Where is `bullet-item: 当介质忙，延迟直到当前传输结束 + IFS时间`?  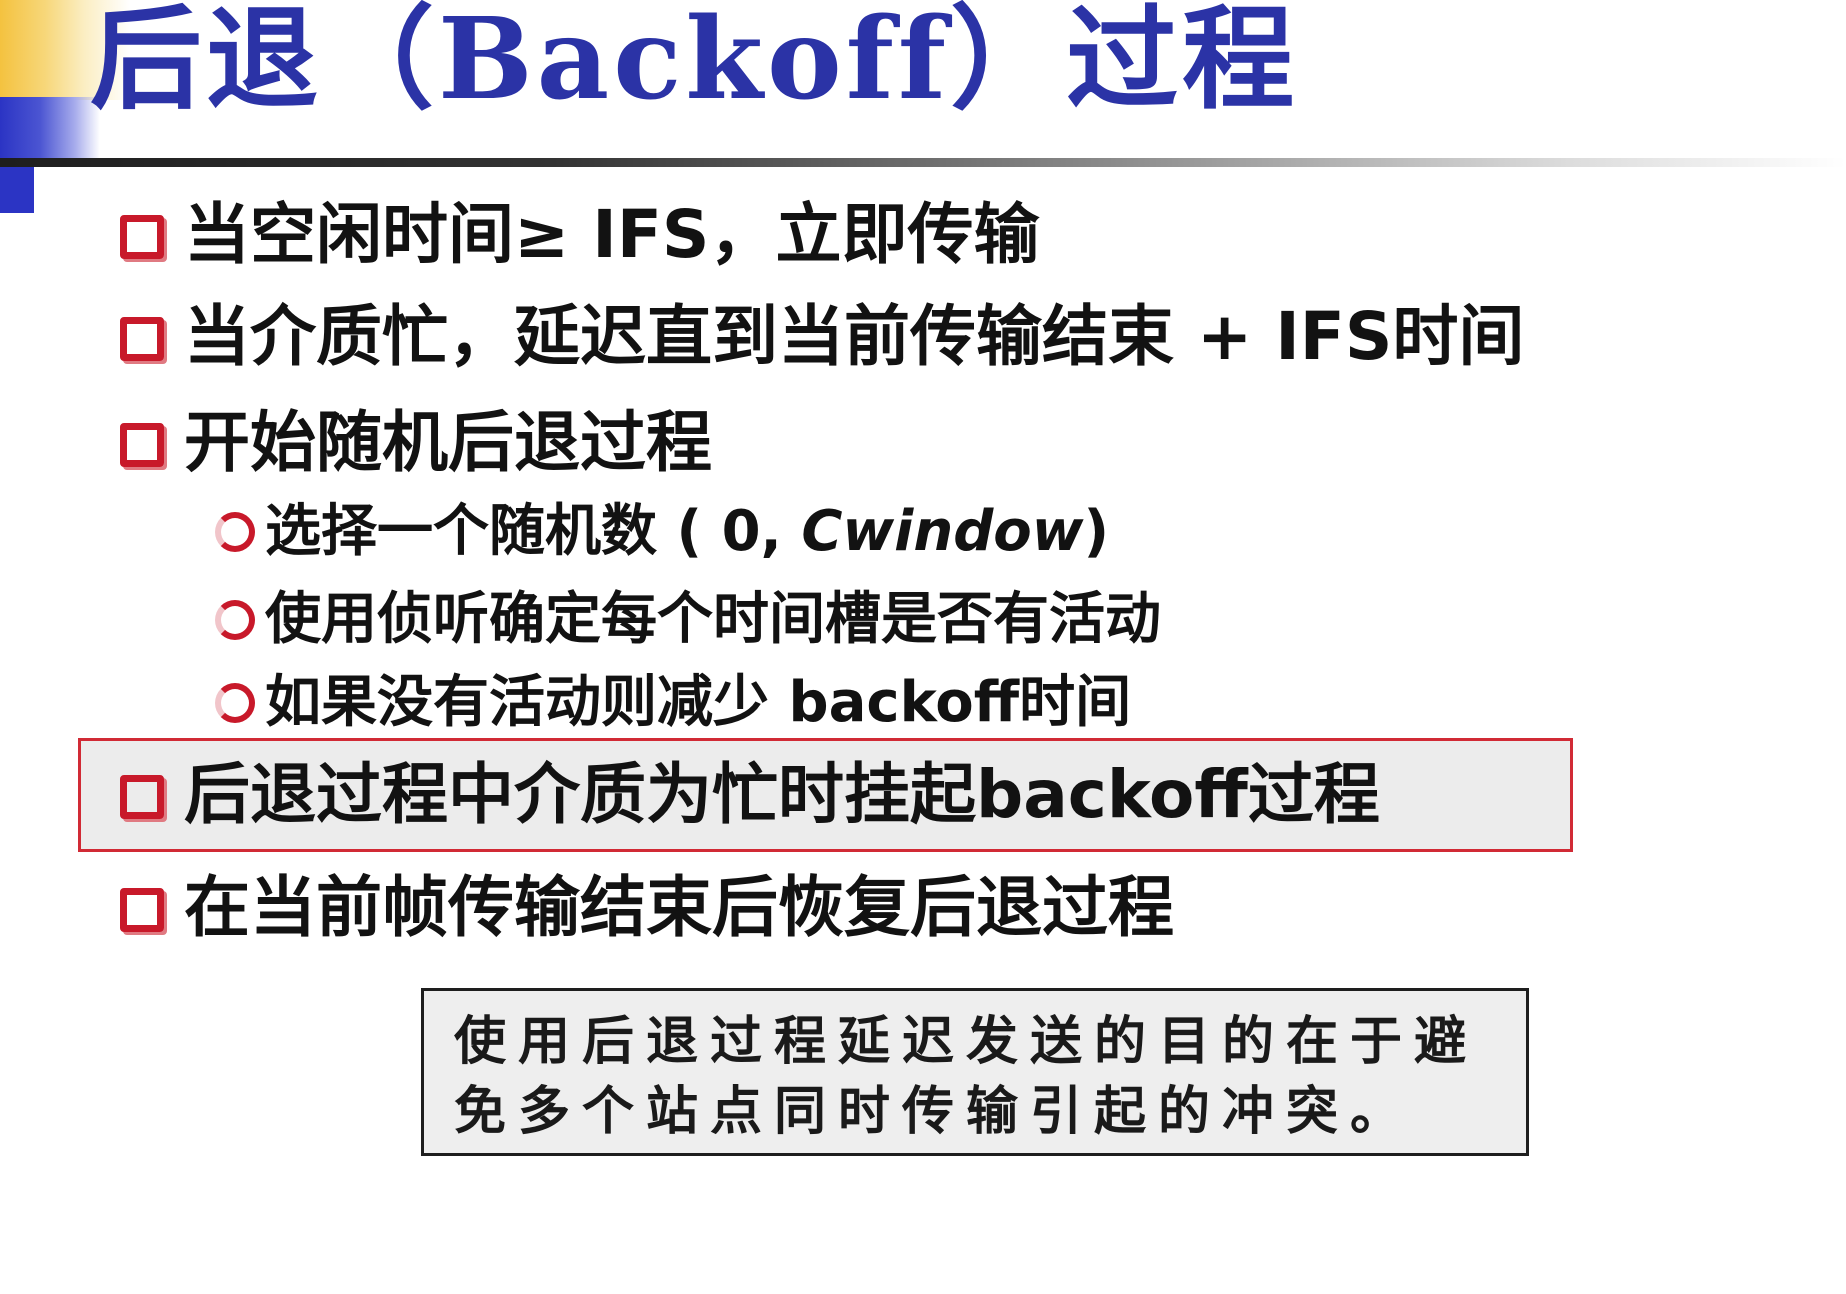 bullet-item: 当介质忙，延迟直到当前传输结束 + IFS时间 is located at coordinates (822, 337).